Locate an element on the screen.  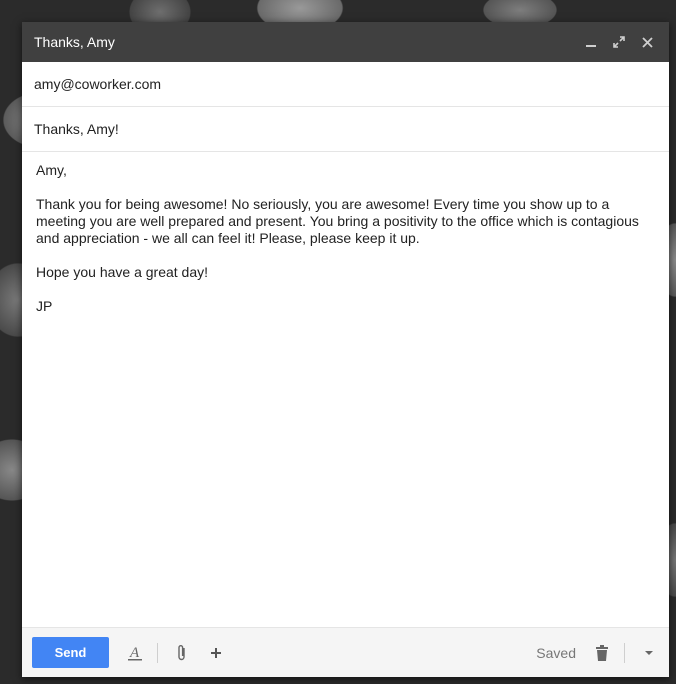
more-options-chevron-icon is located at coordinates (649, 653).